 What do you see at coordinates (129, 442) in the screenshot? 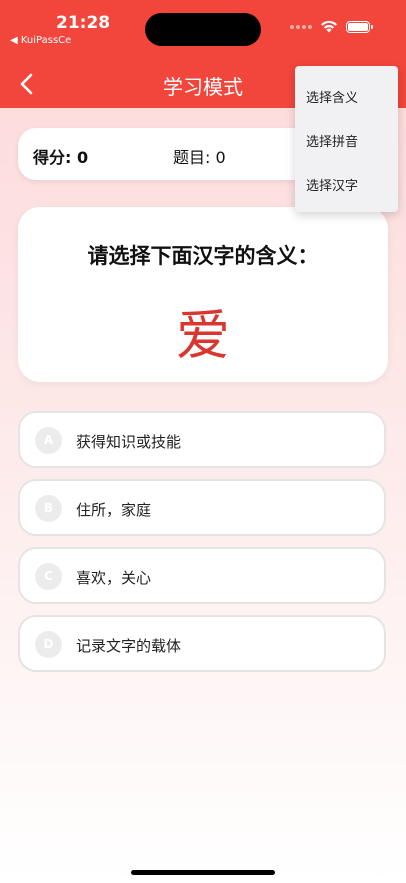
I see `option-text: 获得知识或技能` at bounding box center [129, 442].